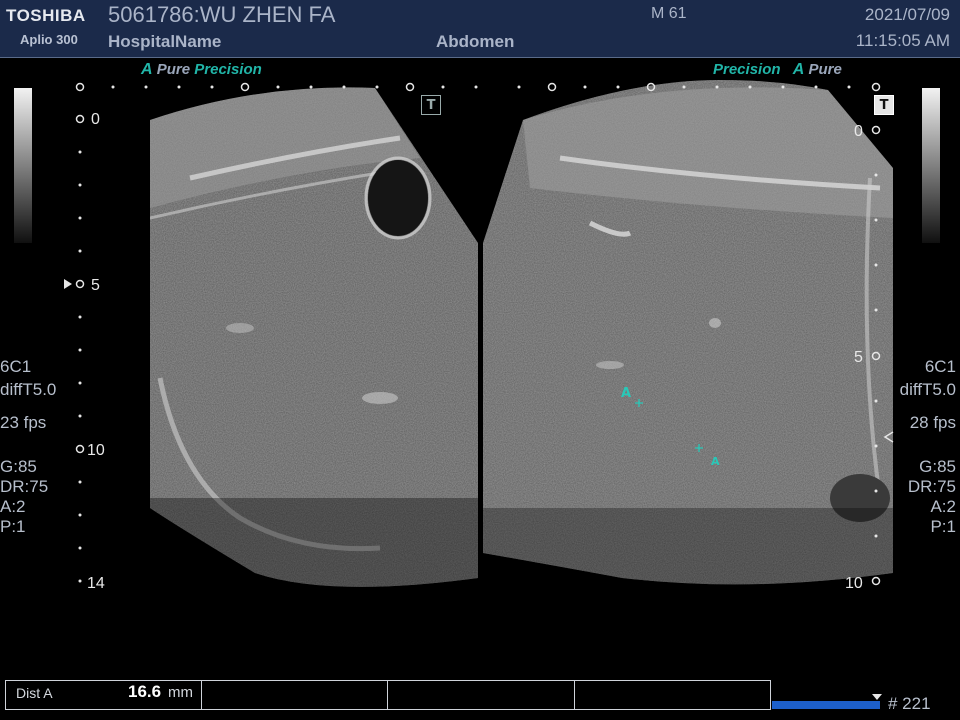  I want to click on measurement-label: Dist A, so click(34, 693).